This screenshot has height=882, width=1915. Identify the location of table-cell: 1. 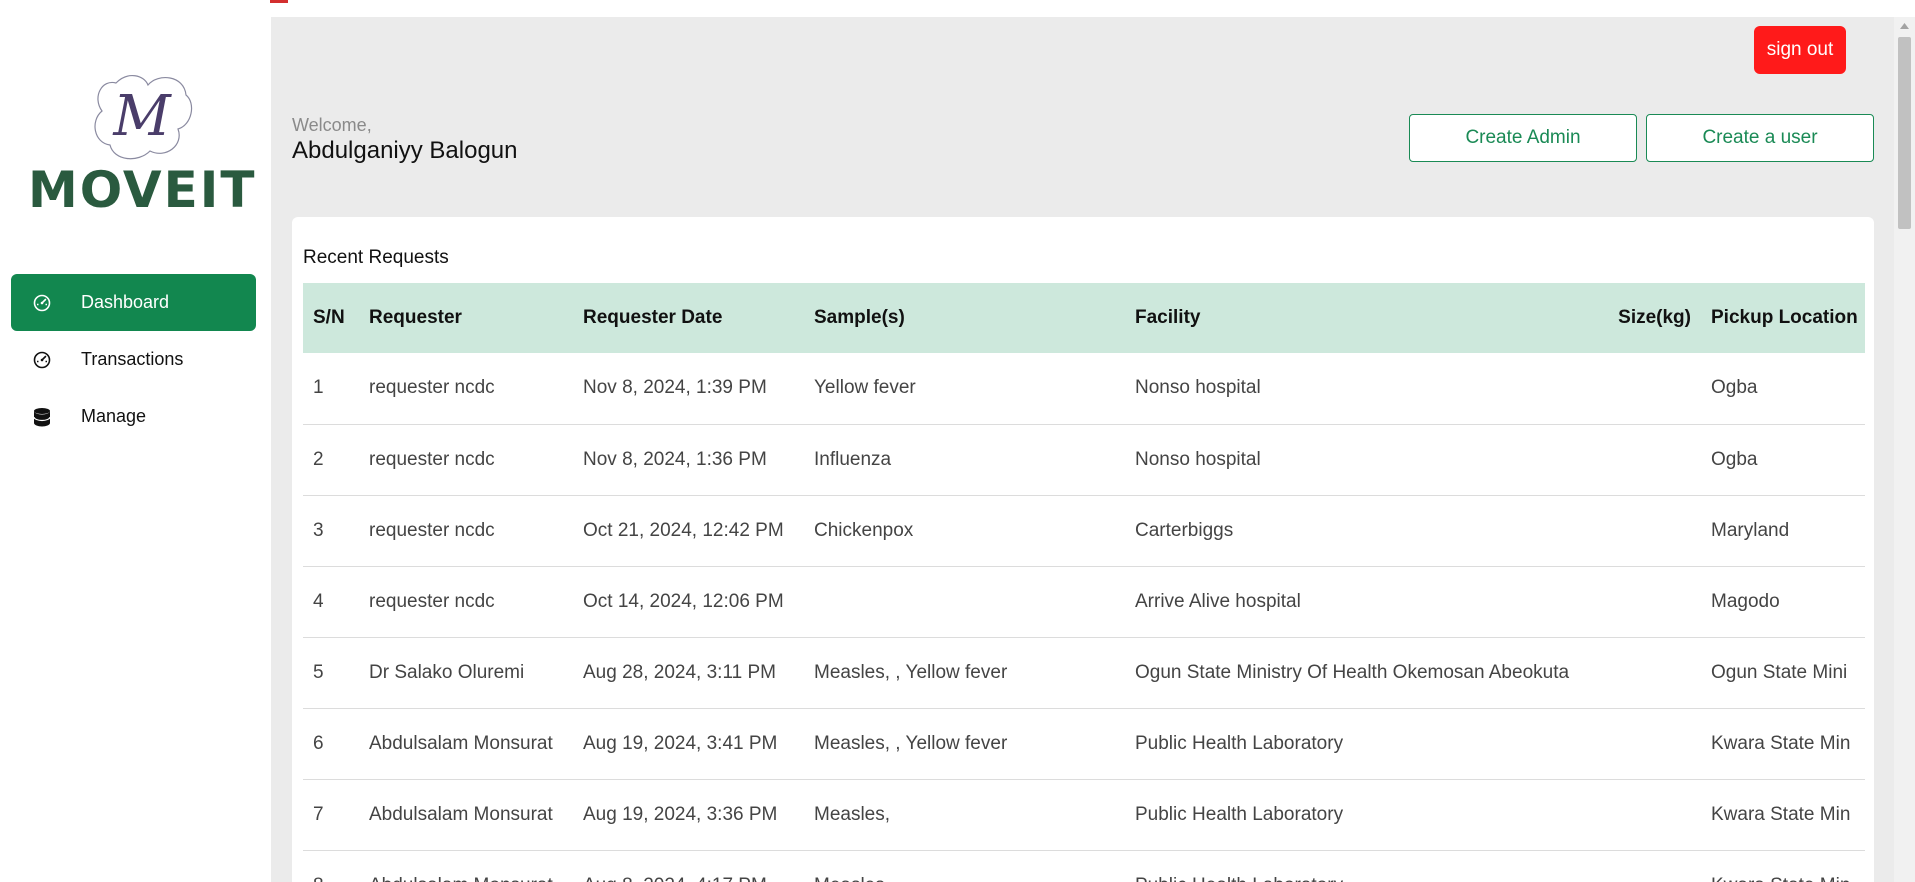
(331, 389).